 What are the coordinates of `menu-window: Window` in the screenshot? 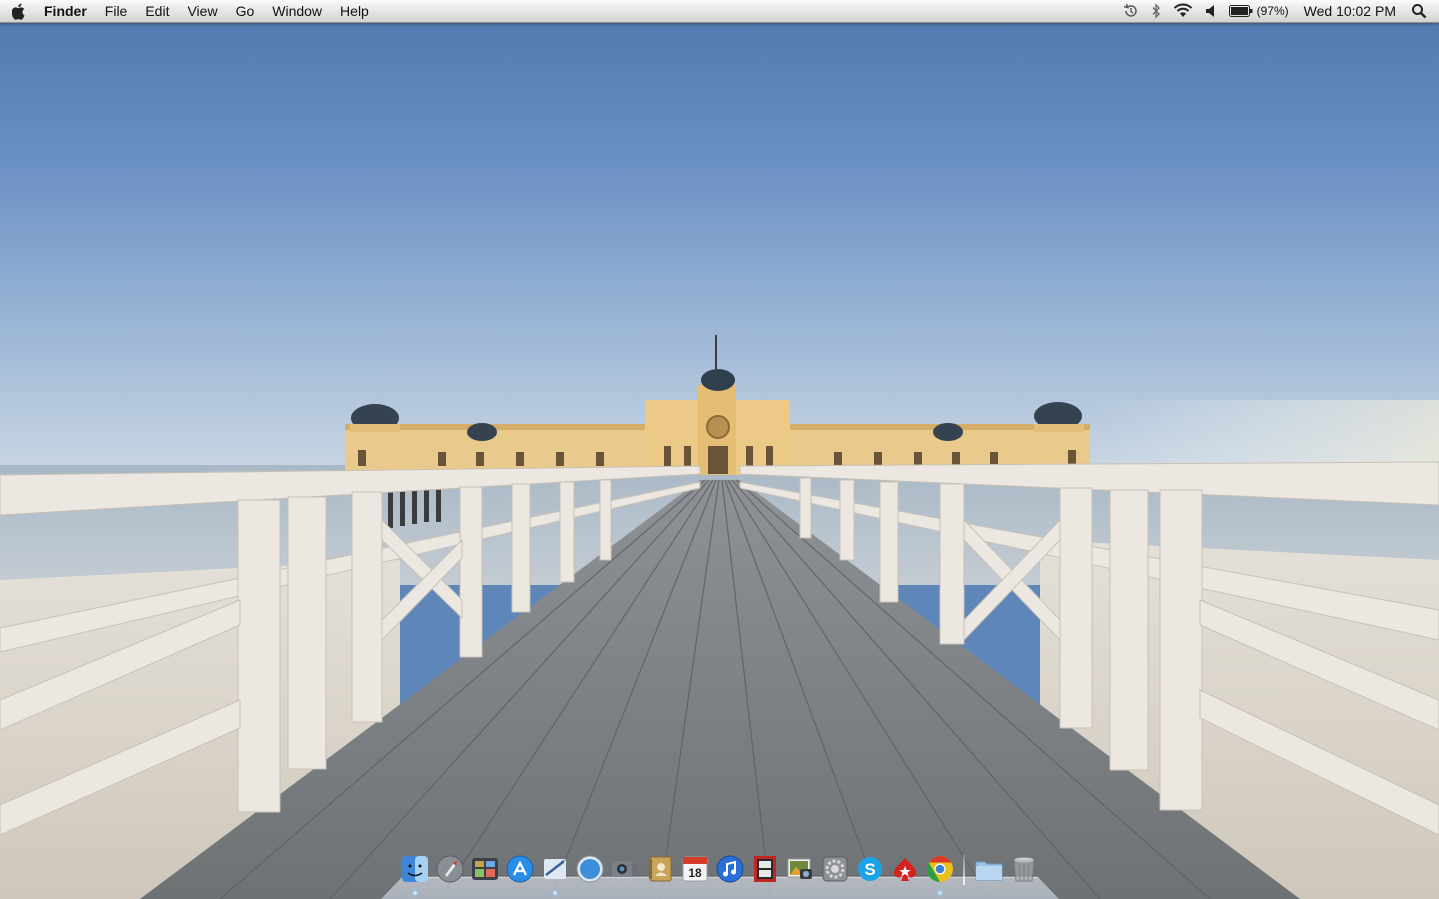 It's located at (297, 11).